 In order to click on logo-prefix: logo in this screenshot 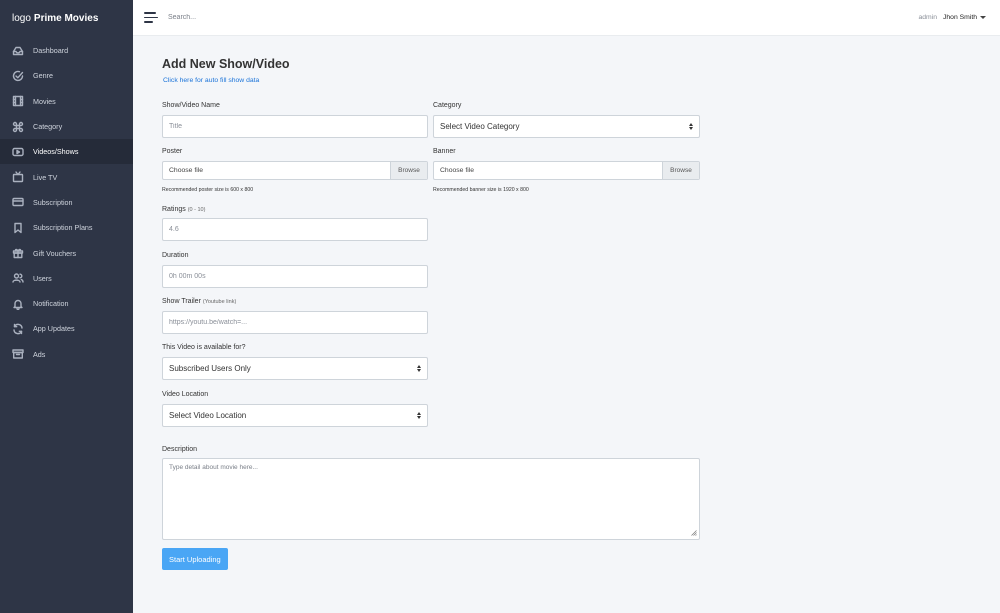, I will do `click(21, 18)`.